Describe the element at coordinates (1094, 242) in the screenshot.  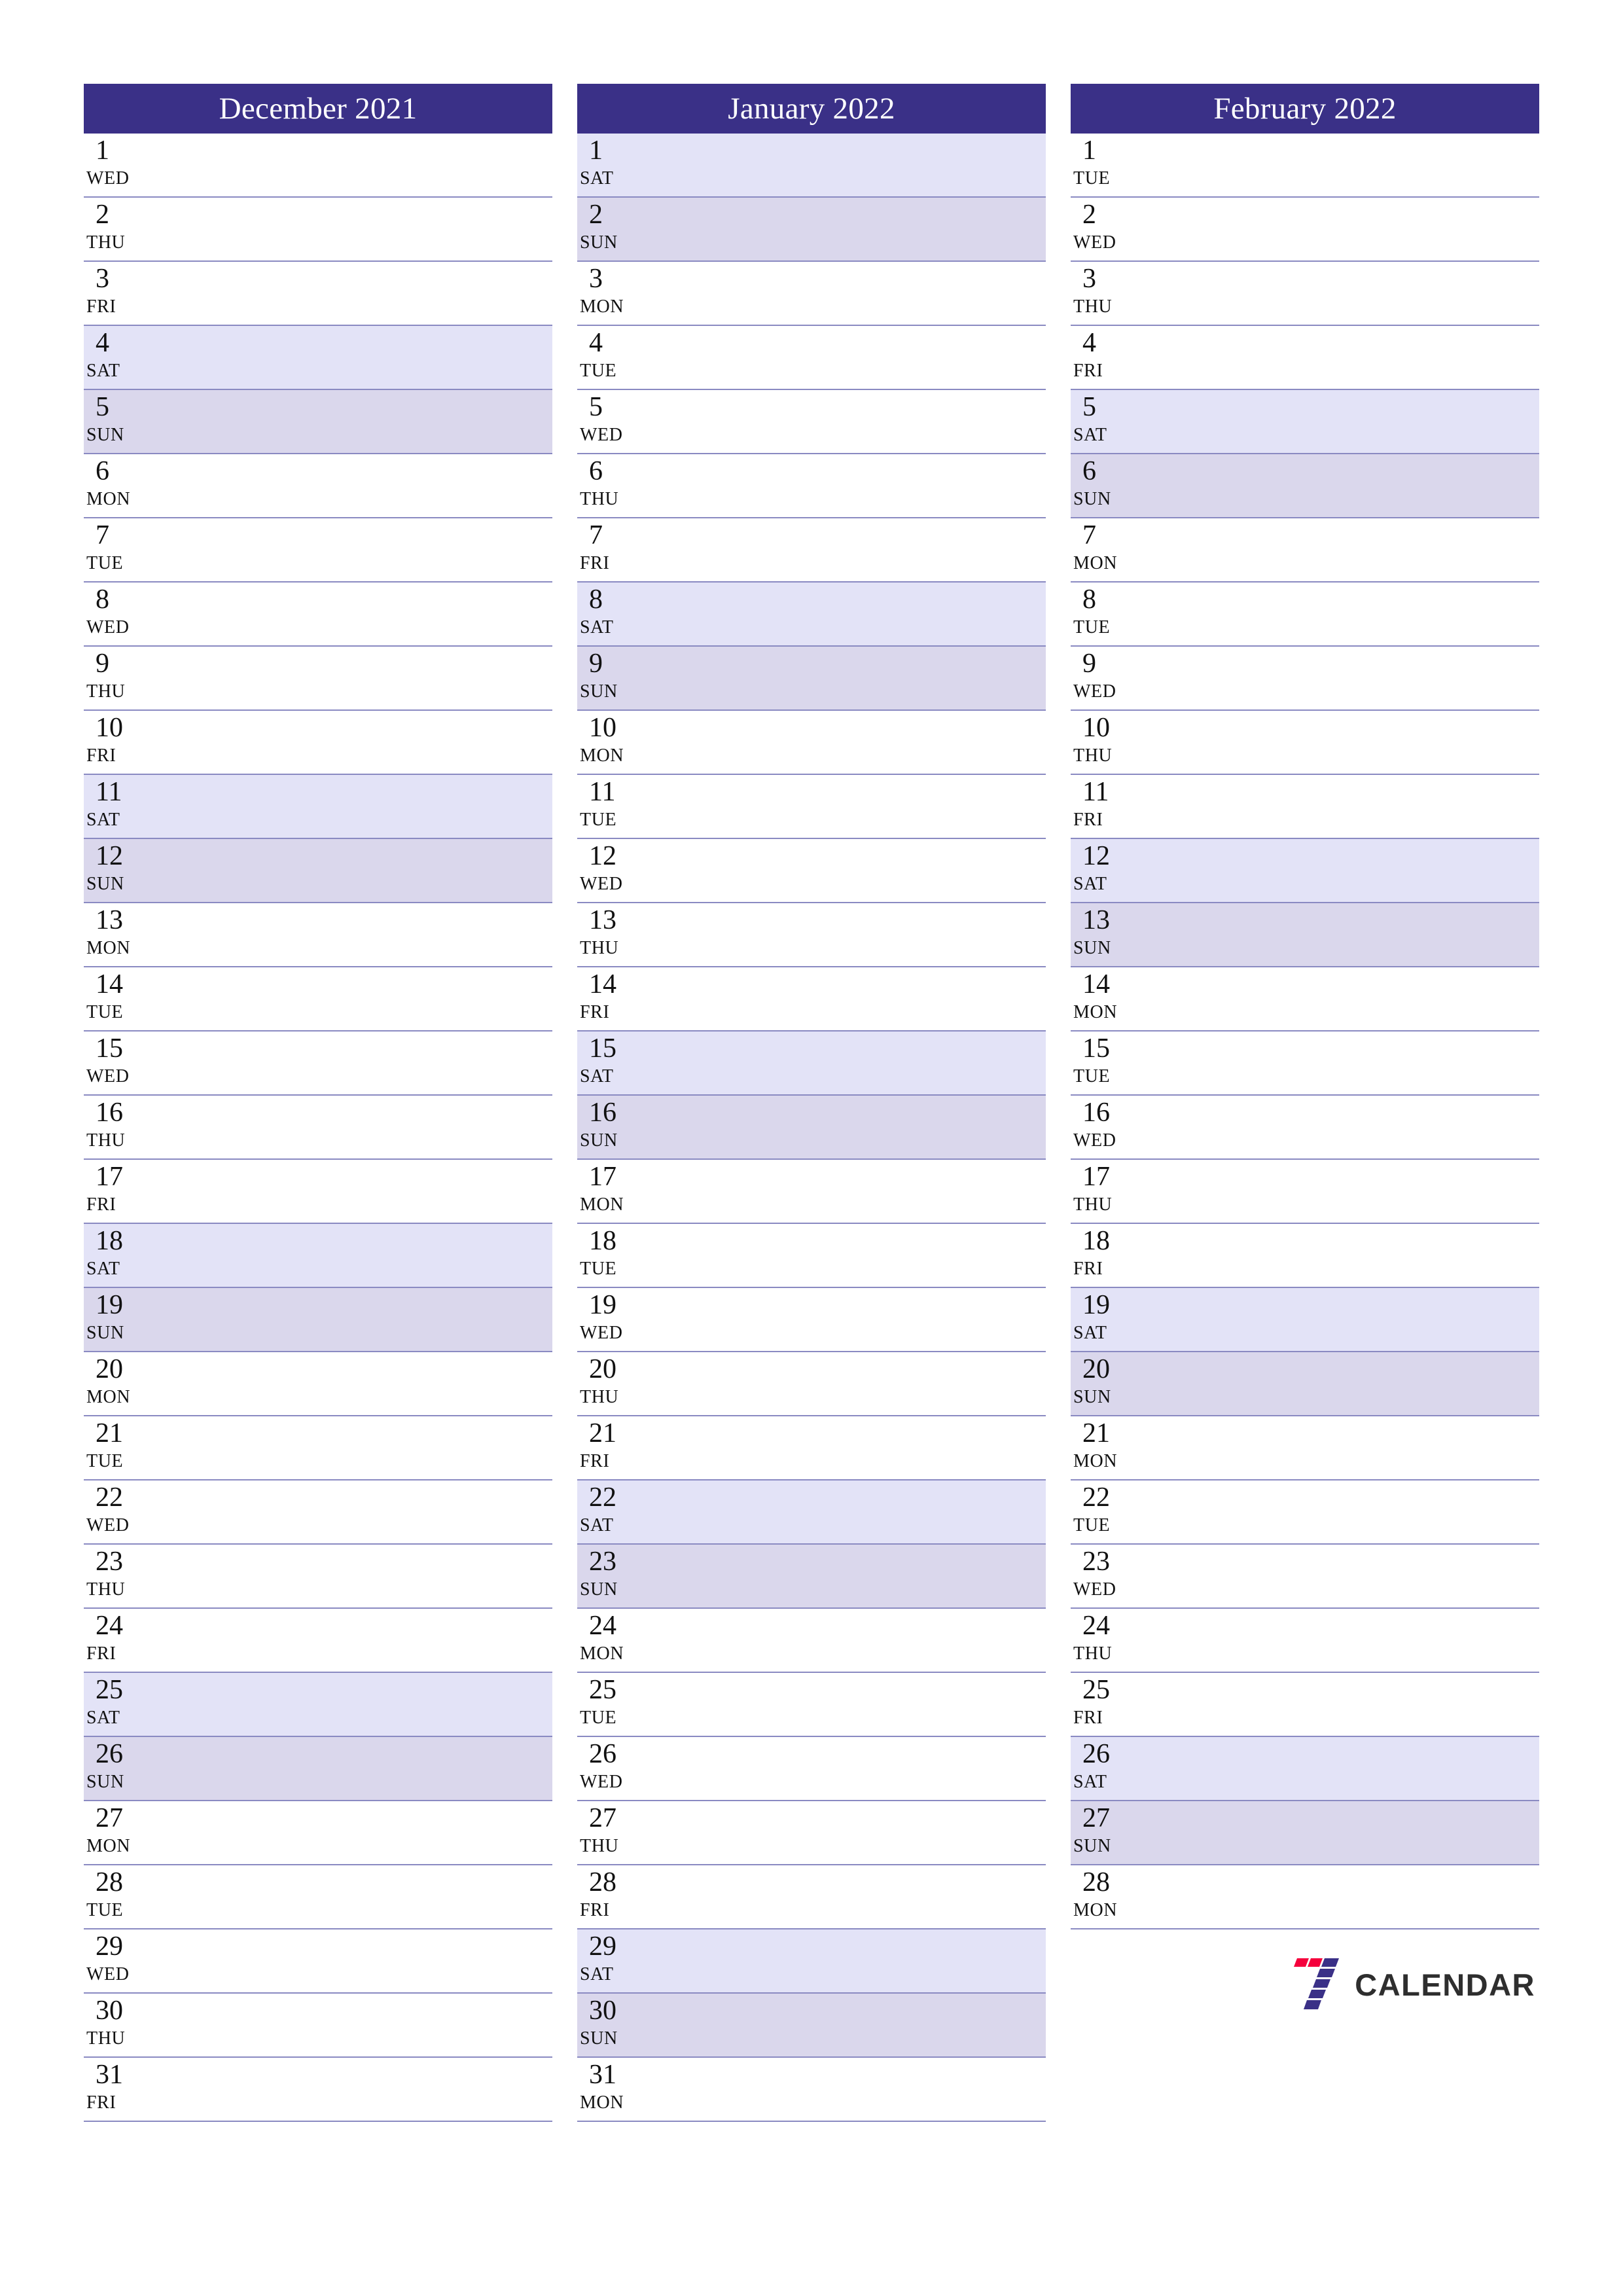
I see `day-weekday-label: WED` at that location.